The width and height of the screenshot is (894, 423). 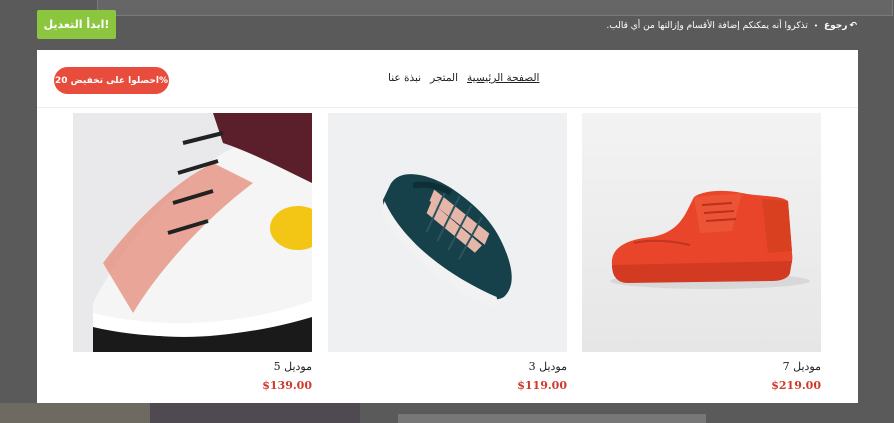 I want to click on nav-about: نبذة عنا, so click(x=404, y=78).